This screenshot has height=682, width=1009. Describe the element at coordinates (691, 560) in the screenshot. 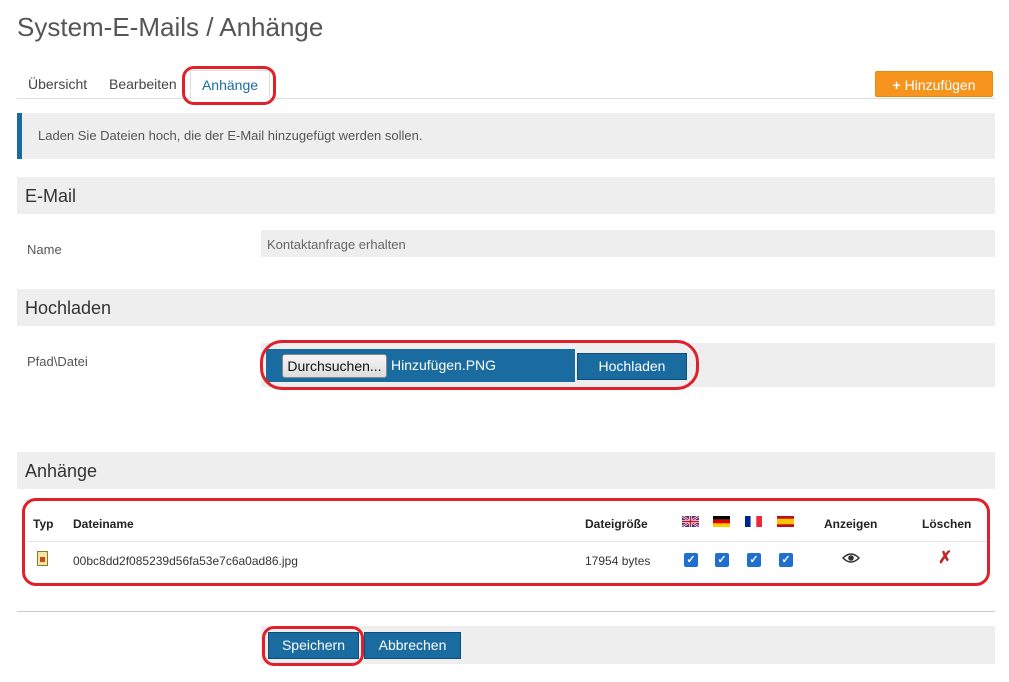

I see `language-checkbox-en: ✓` at that location.